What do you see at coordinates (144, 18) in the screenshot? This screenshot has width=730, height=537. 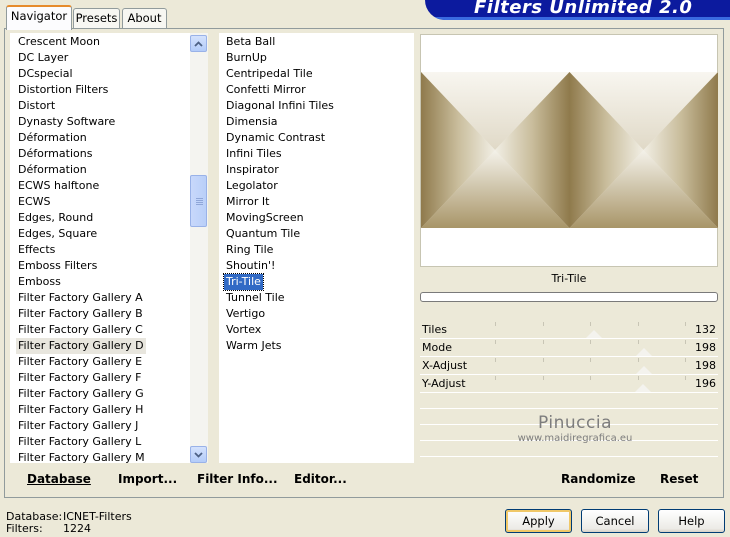 I see `tab-about: About` at bounding box center [144, 18].